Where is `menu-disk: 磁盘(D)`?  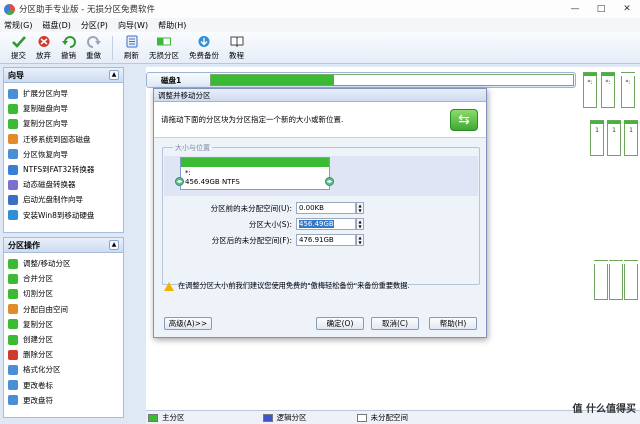 menu-disk: 磁盘(D) is located at coordinates (56, 25).